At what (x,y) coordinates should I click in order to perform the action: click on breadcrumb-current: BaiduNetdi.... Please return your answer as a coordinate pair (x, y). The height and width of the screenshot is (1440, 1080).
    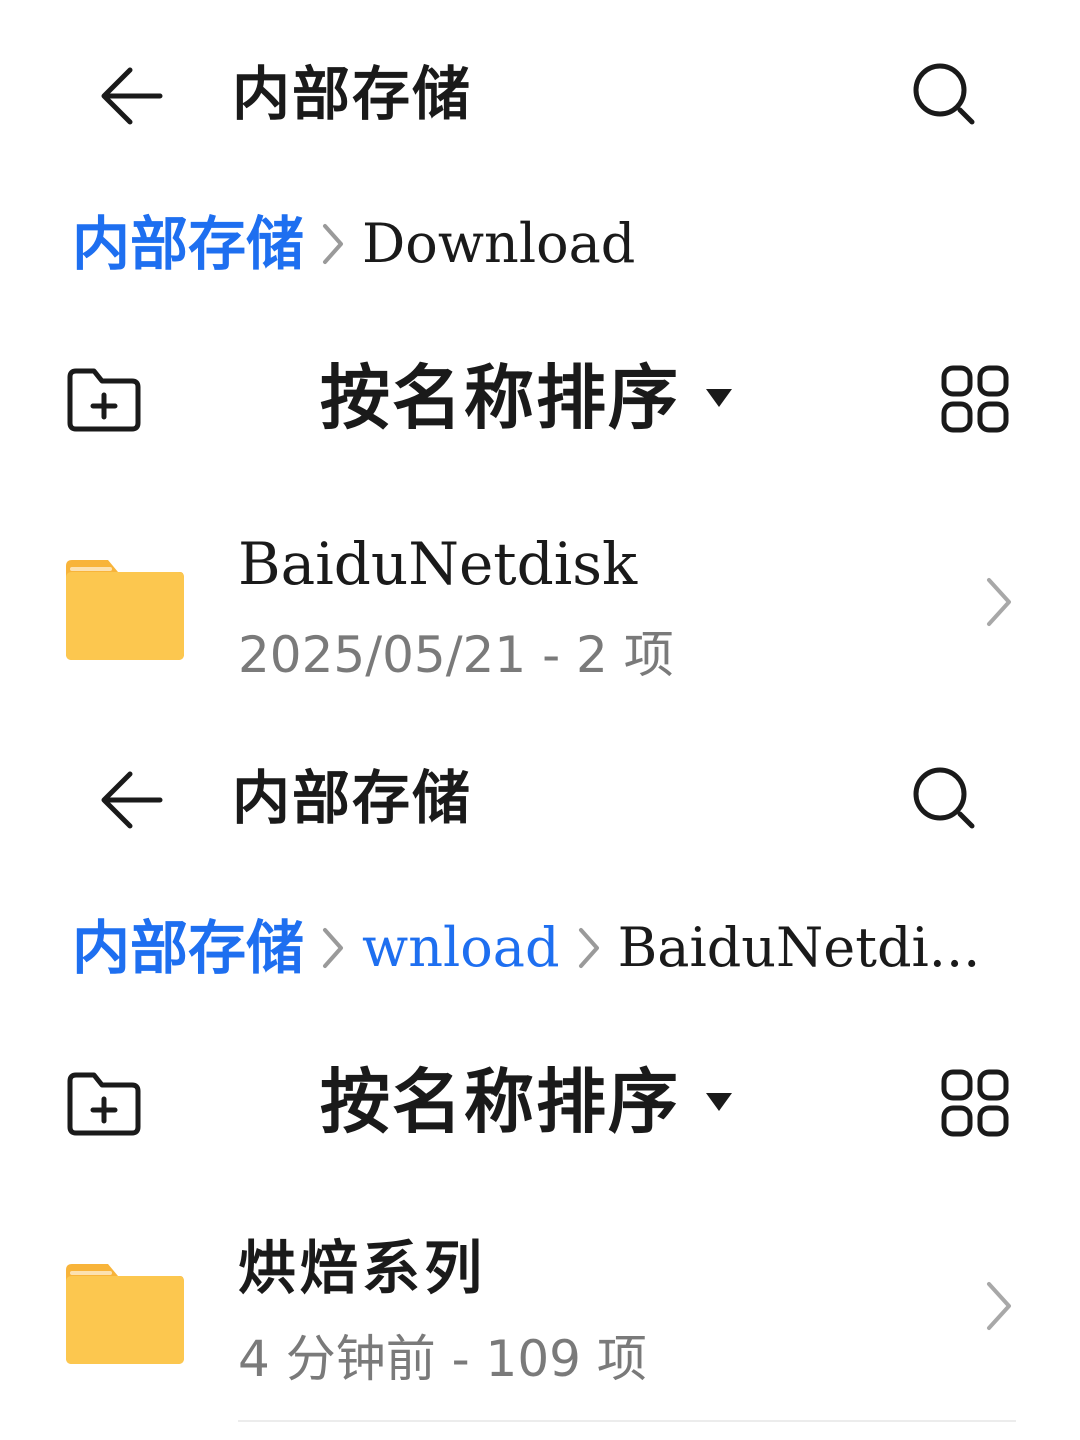
    Looking at the image, I should click on (799, 947).